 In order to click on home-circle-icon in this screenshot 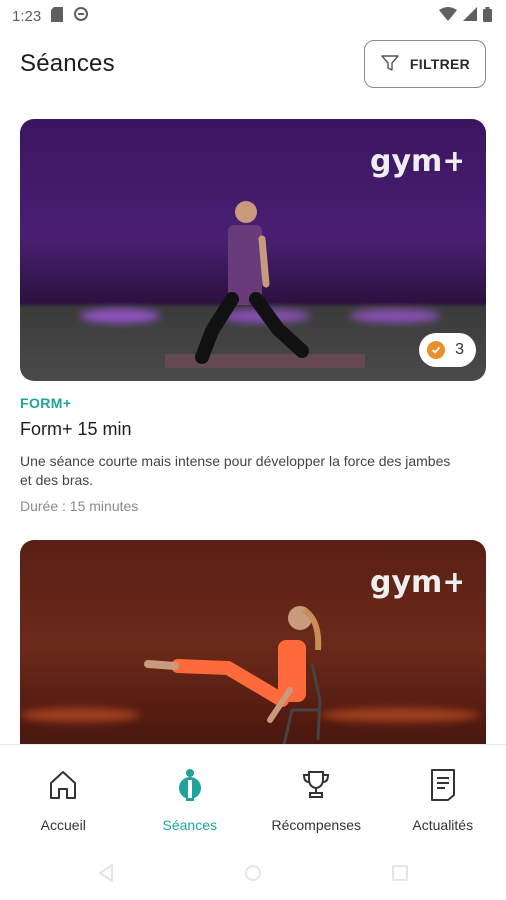, I will do `click(253, 875)`.